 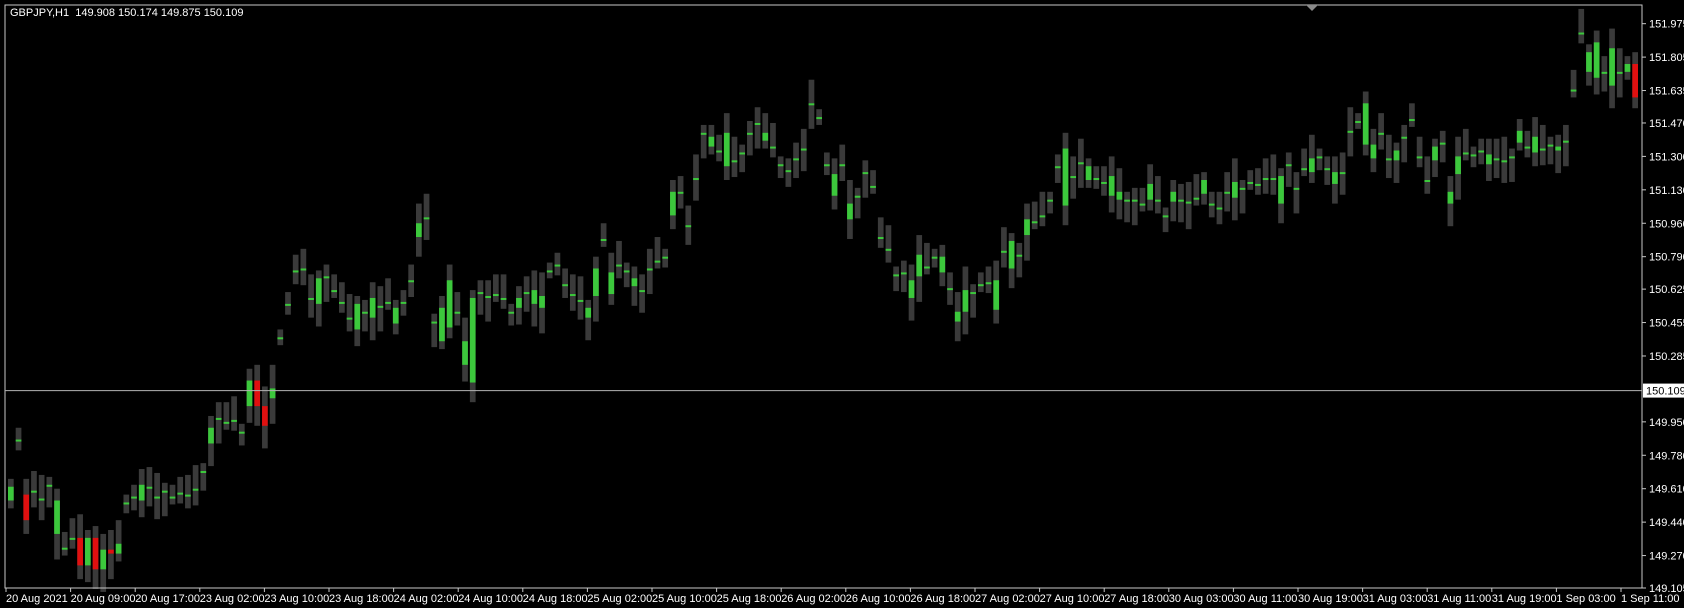 I want to click on x-tick-label: 26 Aug 10:00, so click(x=878, y=599).